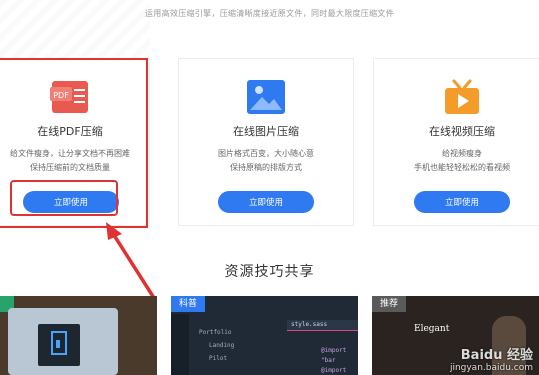  Describe the element at coordinates (64, 198) in the screenshot. I see `annotation-button-highlight` at that location.